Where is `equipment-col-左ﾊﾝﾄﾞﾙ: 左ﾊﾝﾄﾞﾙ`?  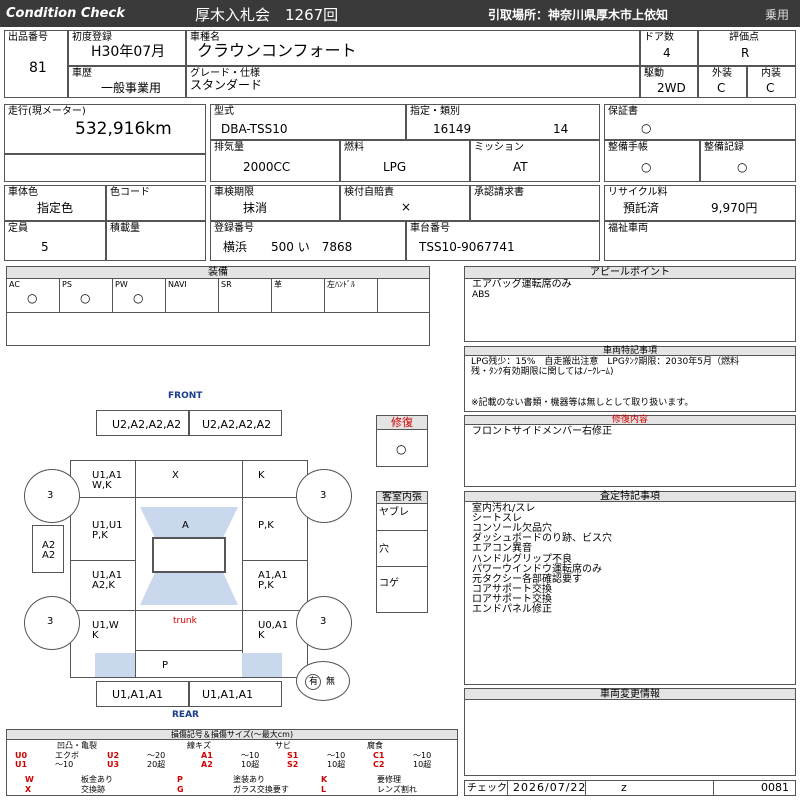 equipment-col-左ﾊﾝﾄﾞﾙ: 左ﾊﾝﾄﾞﾙ is located at coordinates (351, 295).